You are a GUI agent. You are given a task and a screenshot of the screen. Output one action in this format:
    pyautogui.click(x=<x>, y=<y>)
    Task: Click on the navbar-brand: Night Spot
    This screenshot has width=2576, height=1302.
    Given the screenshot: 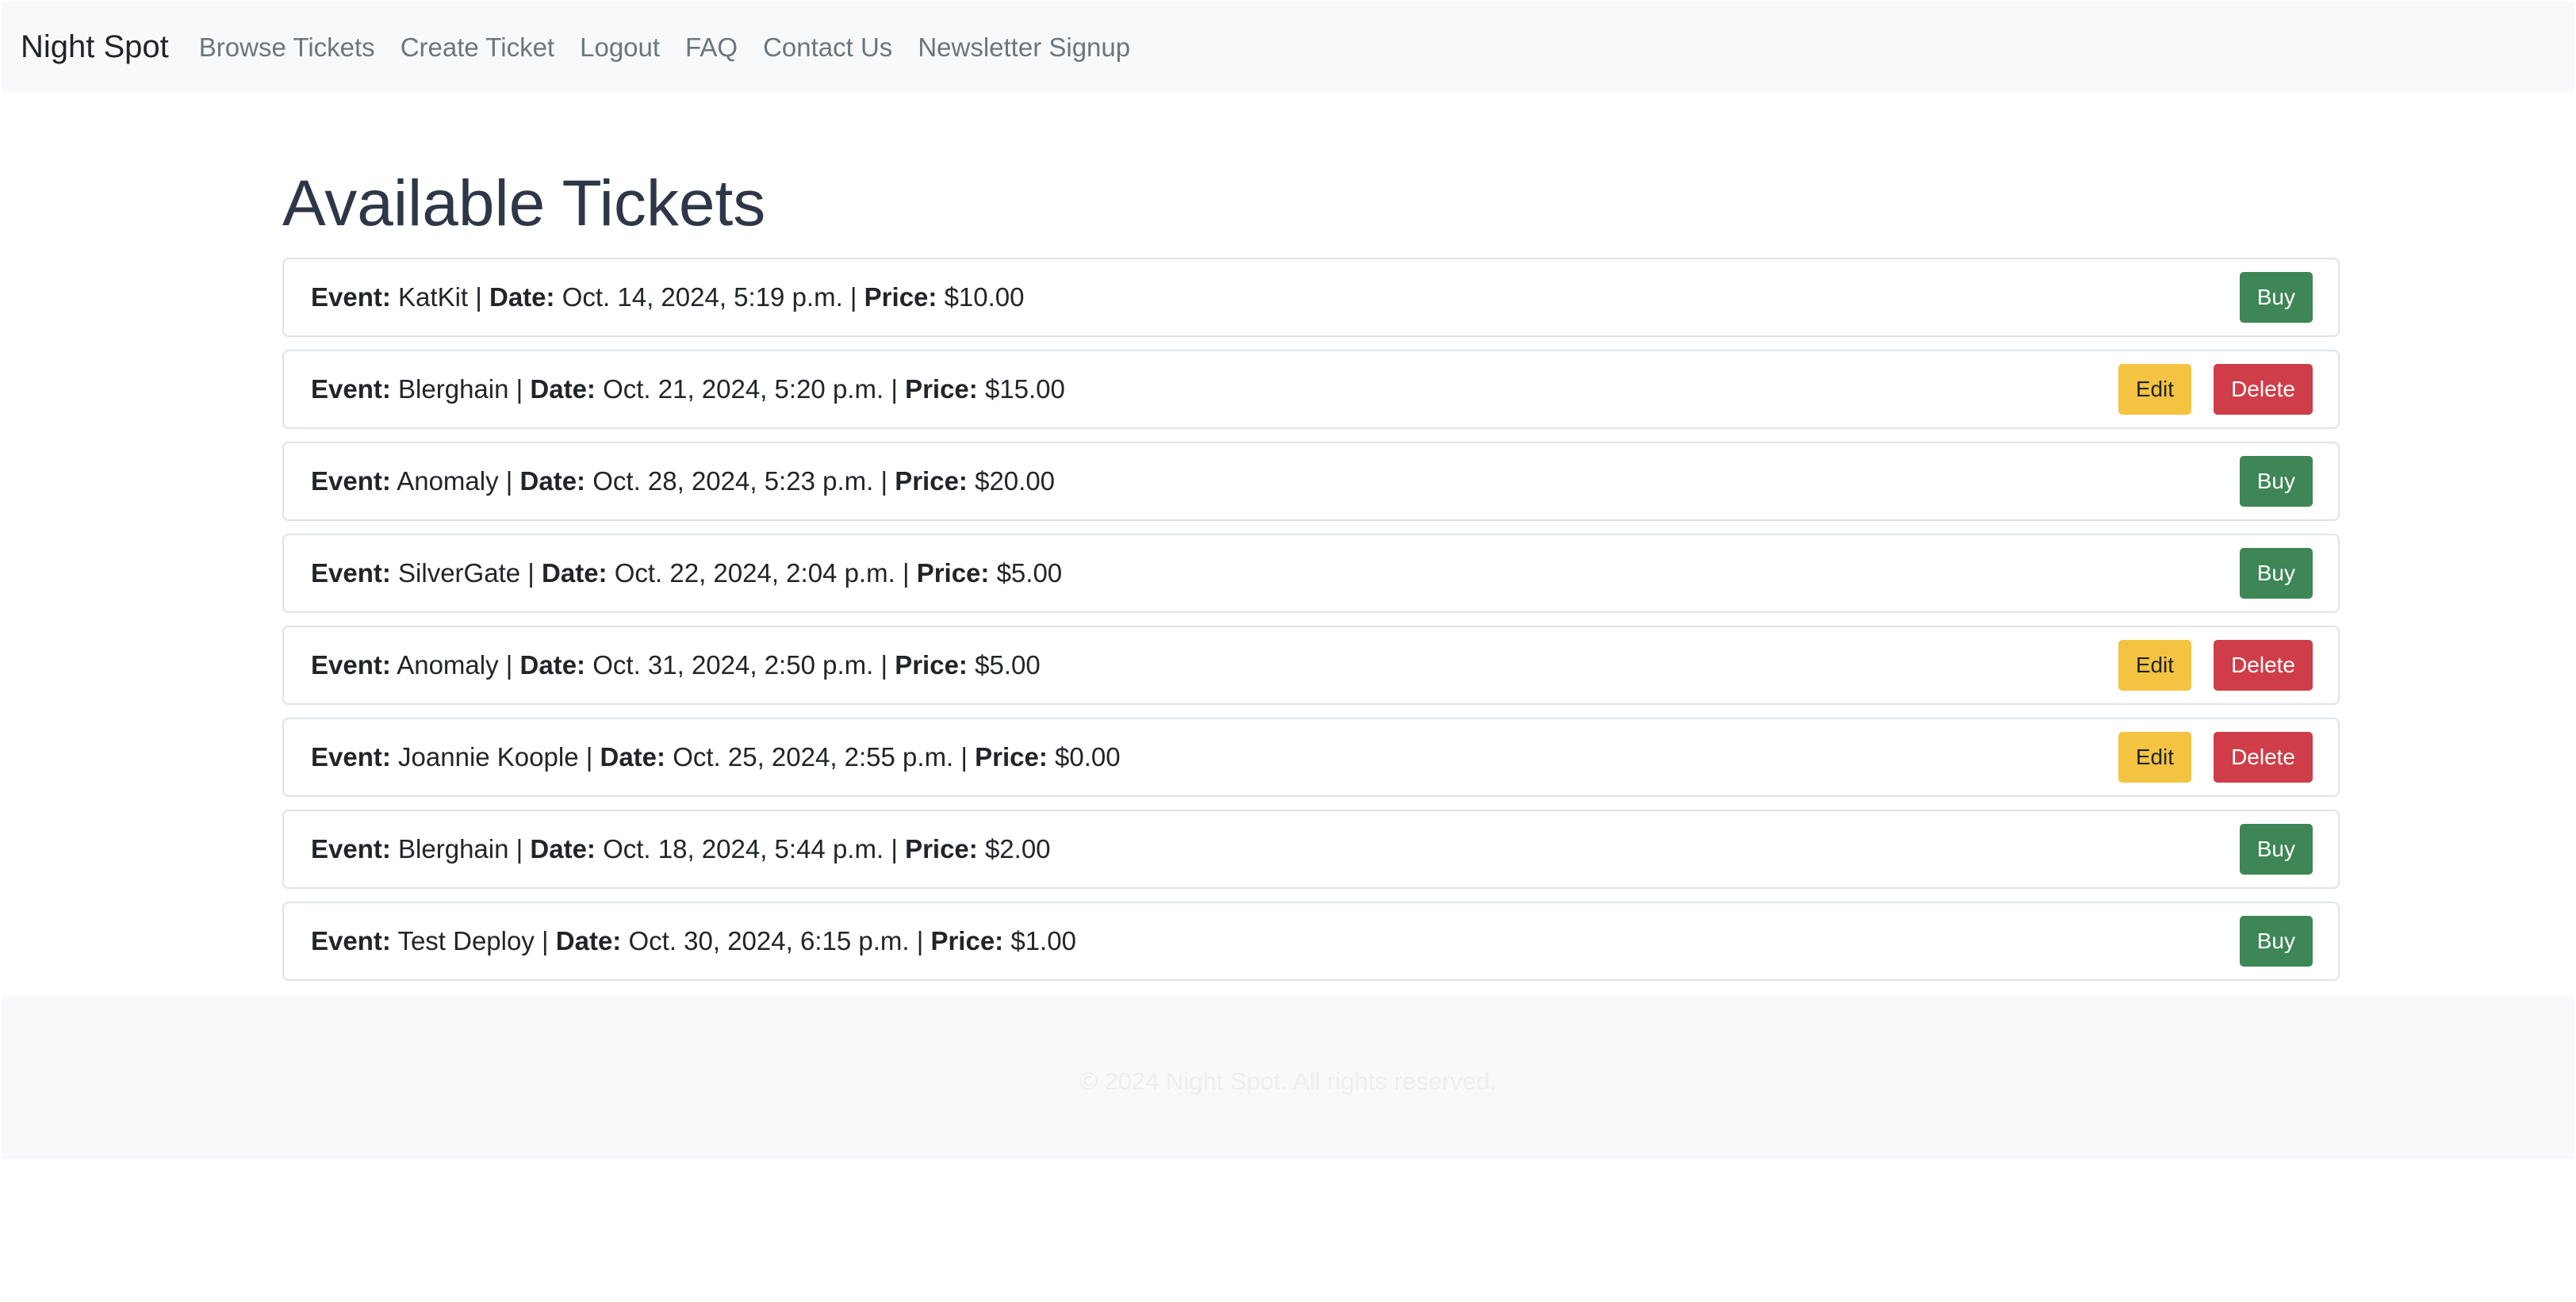 What is the action you would take?
    pyautogui.click(x=95, y=47)
    